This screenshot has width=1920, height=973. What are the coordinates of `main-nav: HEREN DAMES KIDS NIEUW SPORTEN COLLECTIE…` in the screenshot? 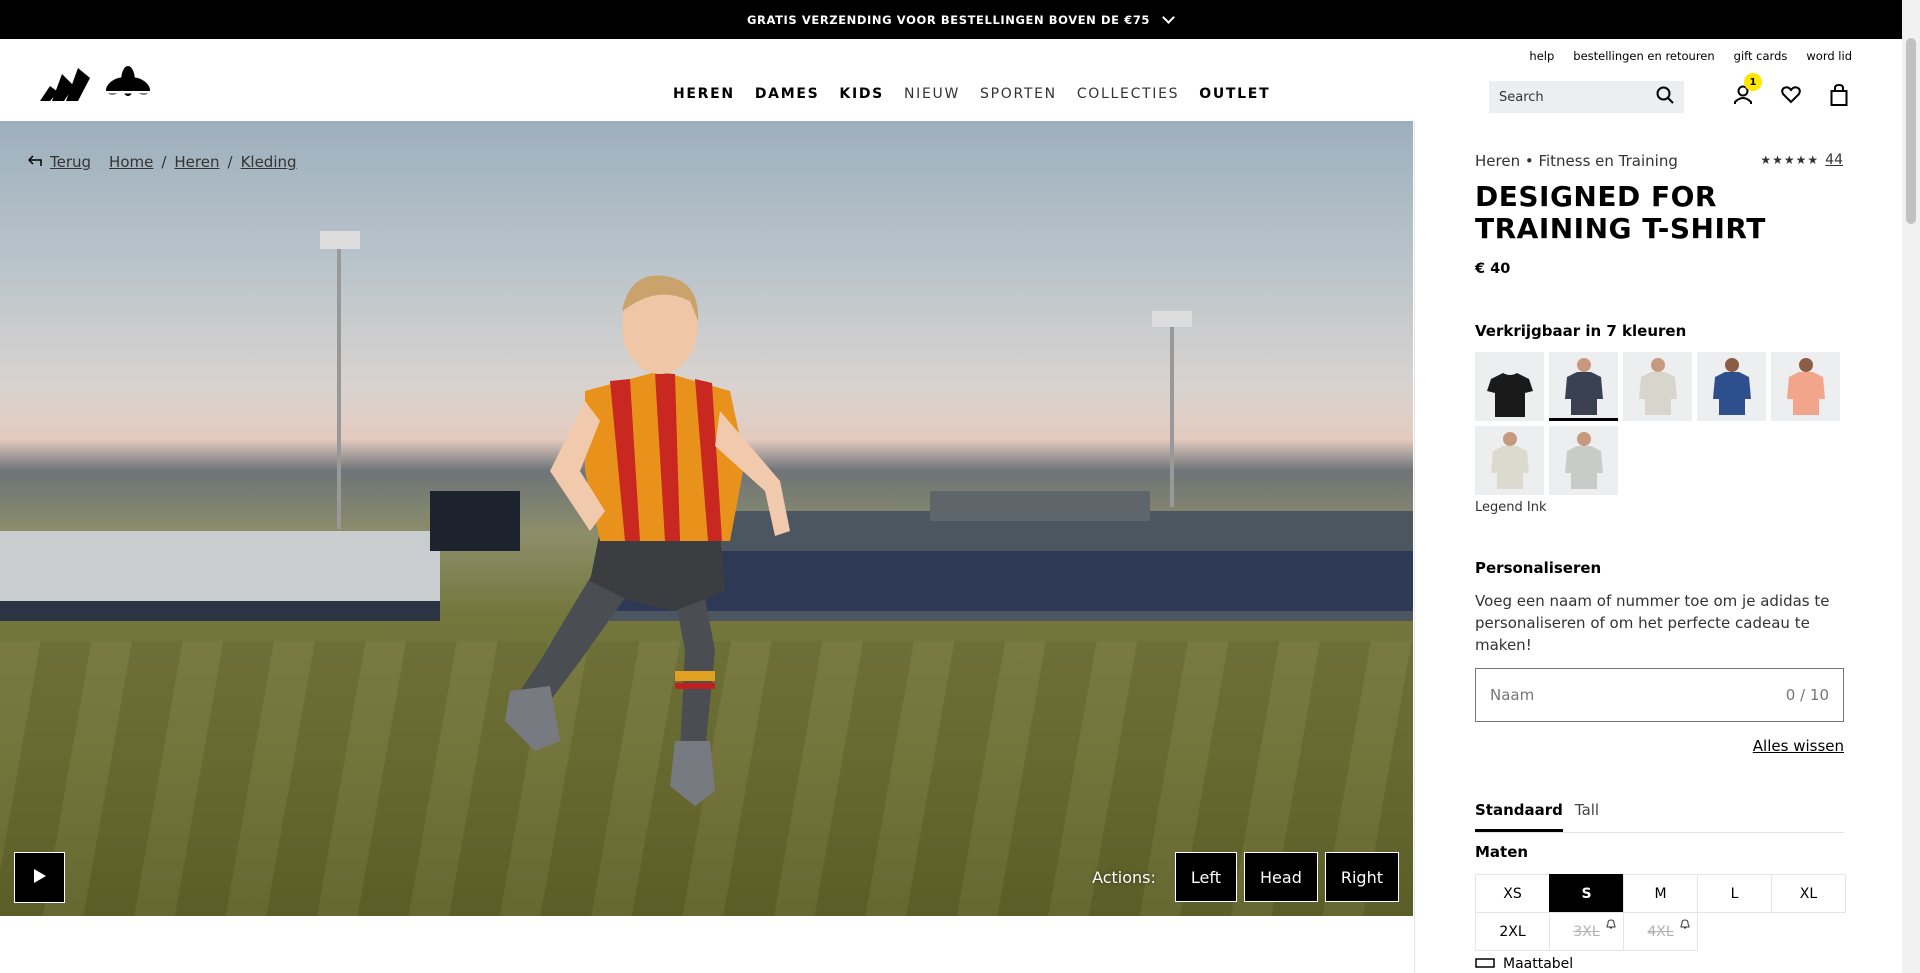 It's located at (971, 94).